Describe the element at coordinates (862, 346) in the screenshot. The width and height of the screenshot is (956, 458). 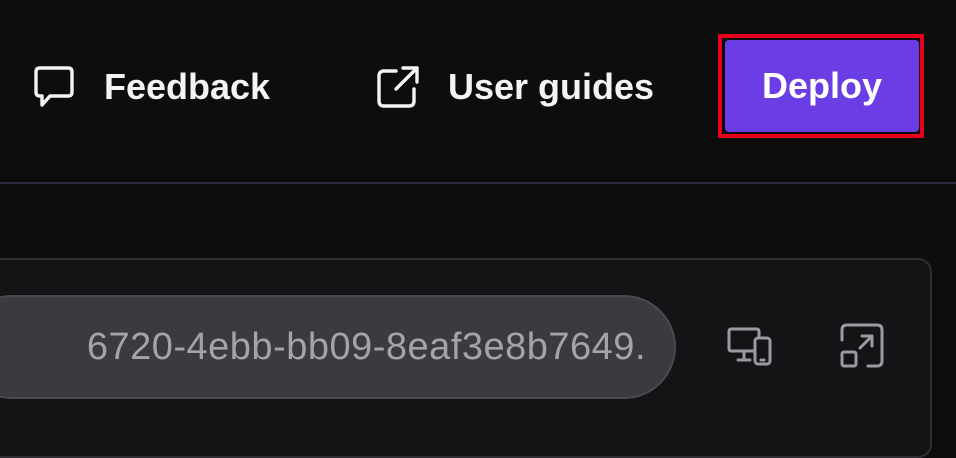
I see `expand-icon` at that location.